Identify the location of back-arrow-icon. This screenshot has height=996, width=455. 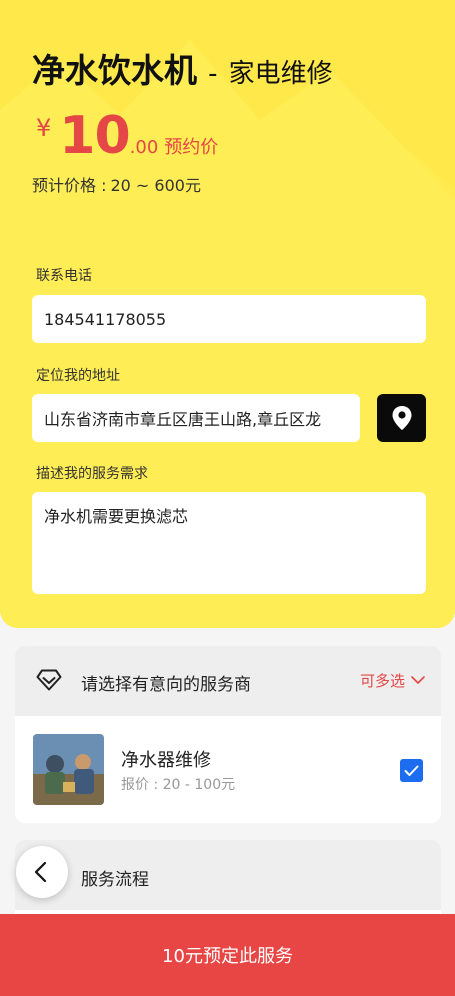
(40, 872).